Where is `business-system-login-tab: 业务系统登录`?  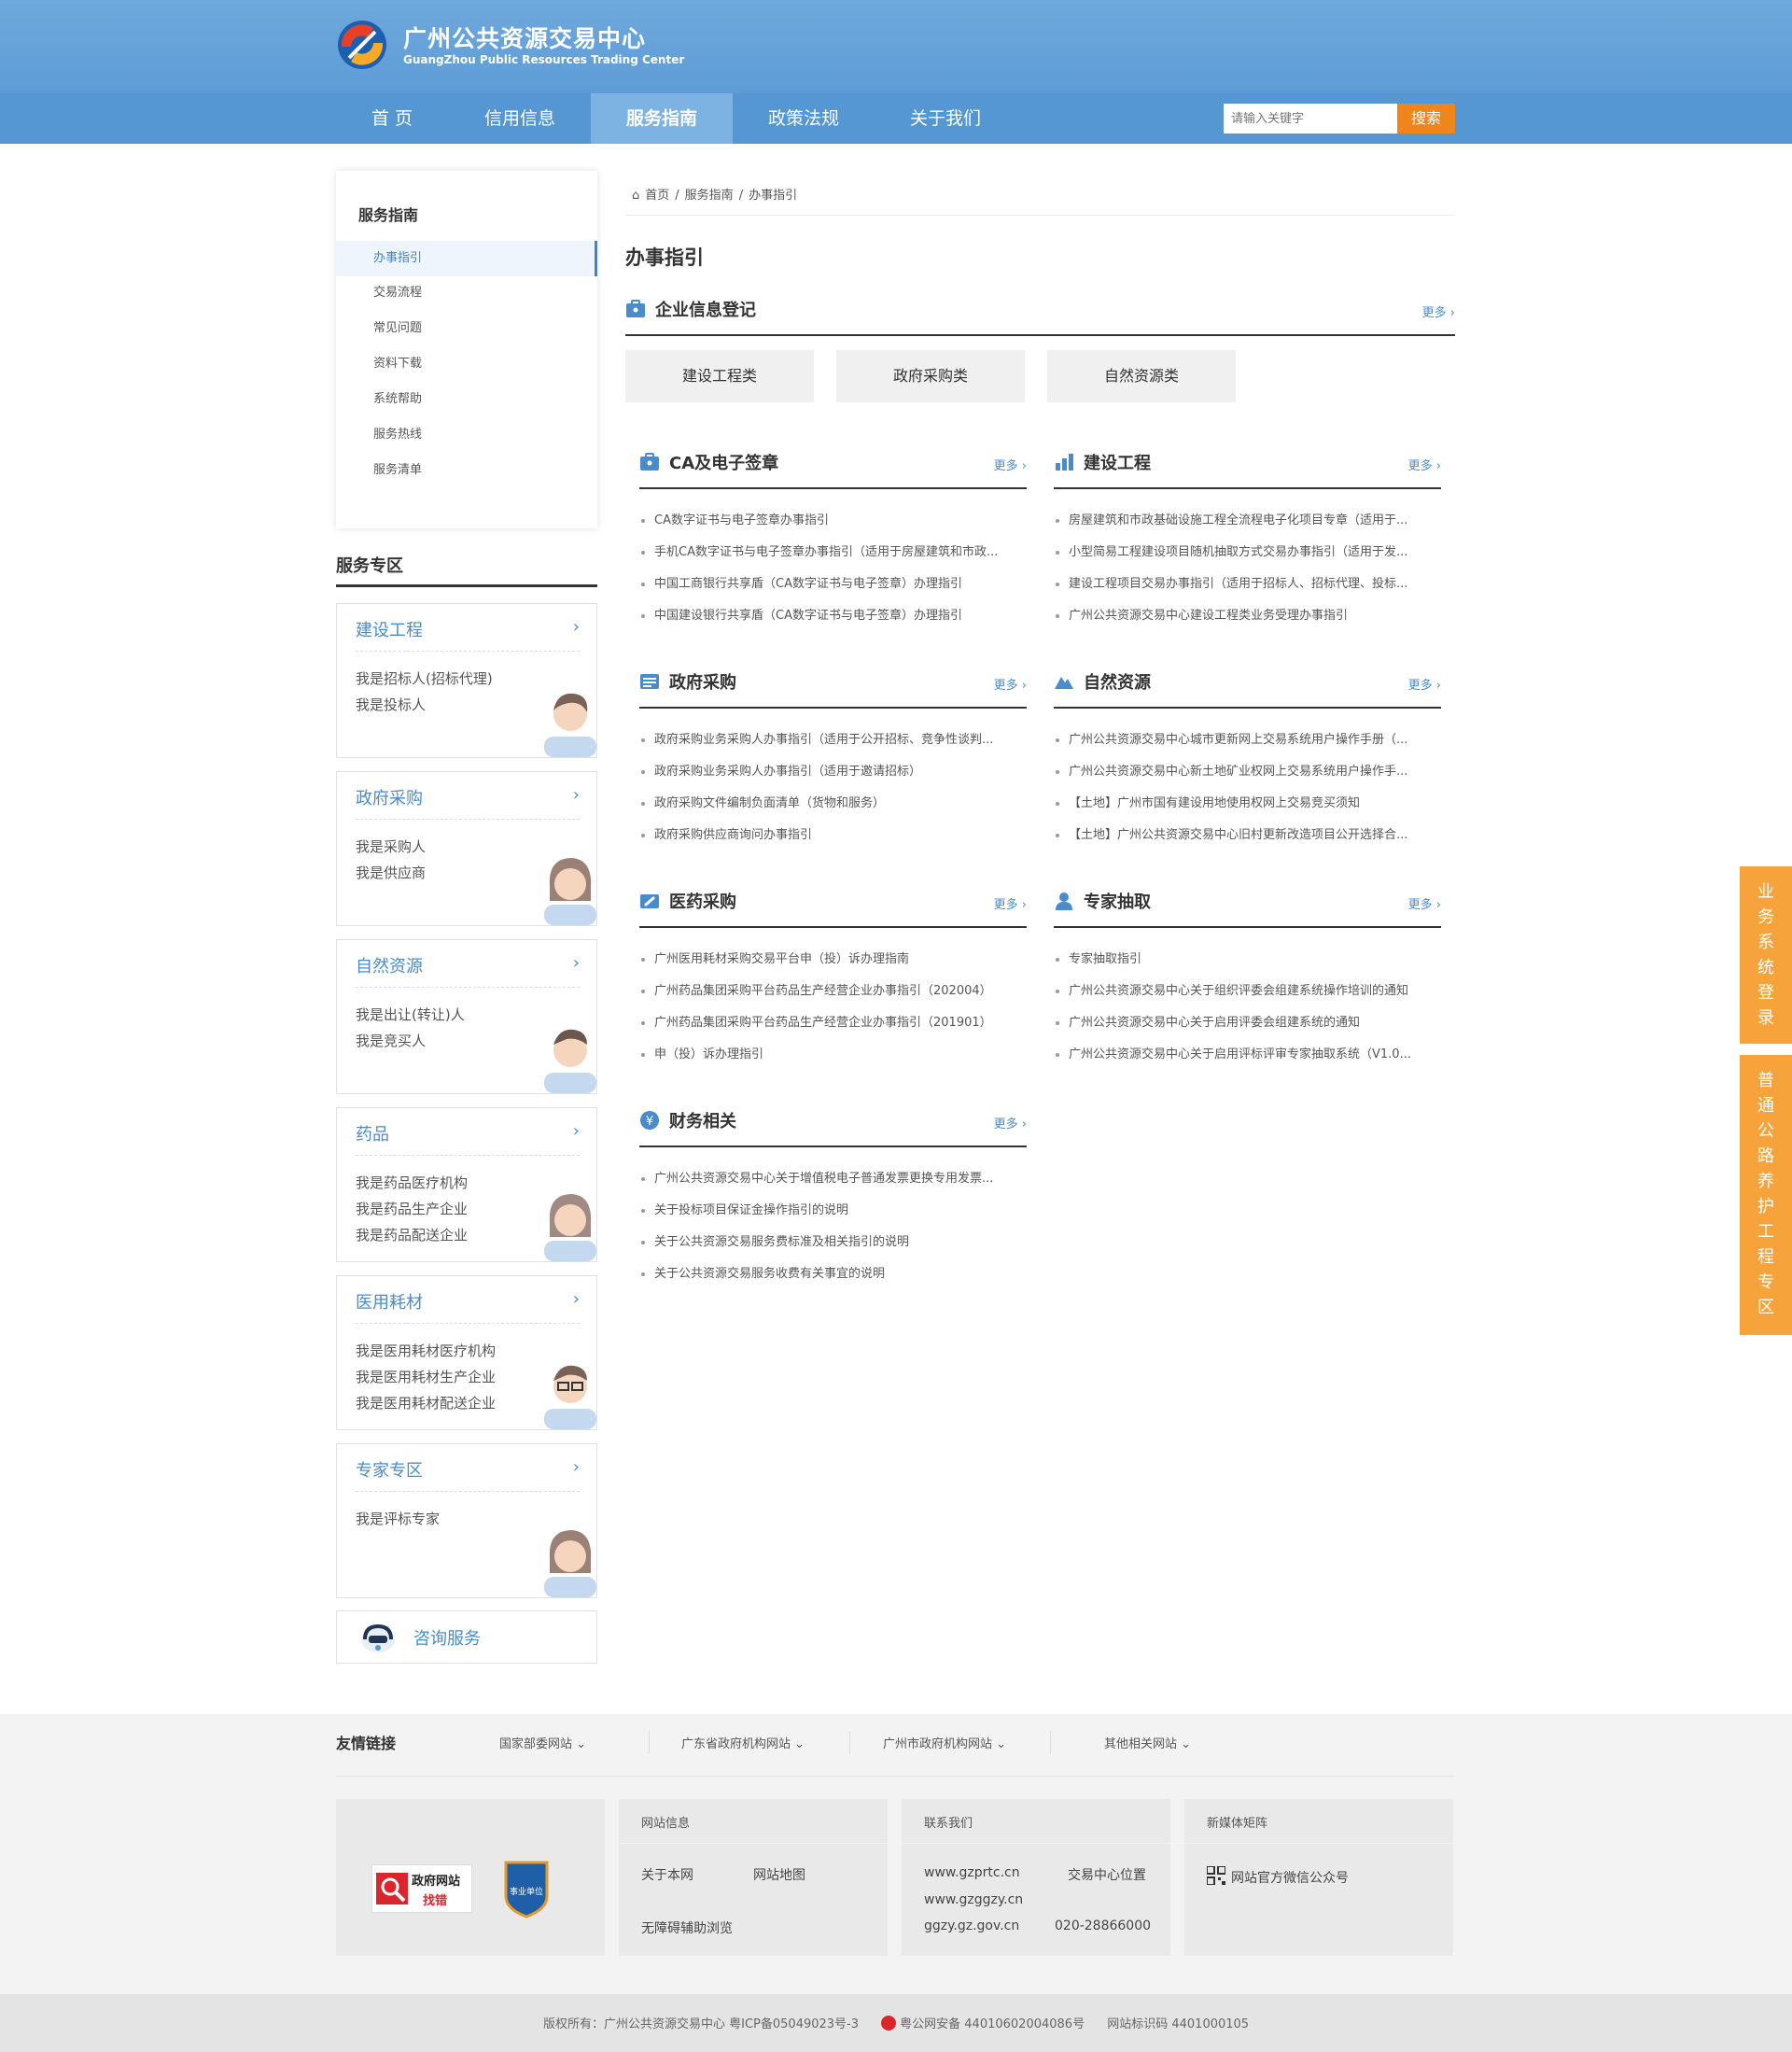
business-system-login-tab: 业务系统登录 is located at coordinates (1766, 955).